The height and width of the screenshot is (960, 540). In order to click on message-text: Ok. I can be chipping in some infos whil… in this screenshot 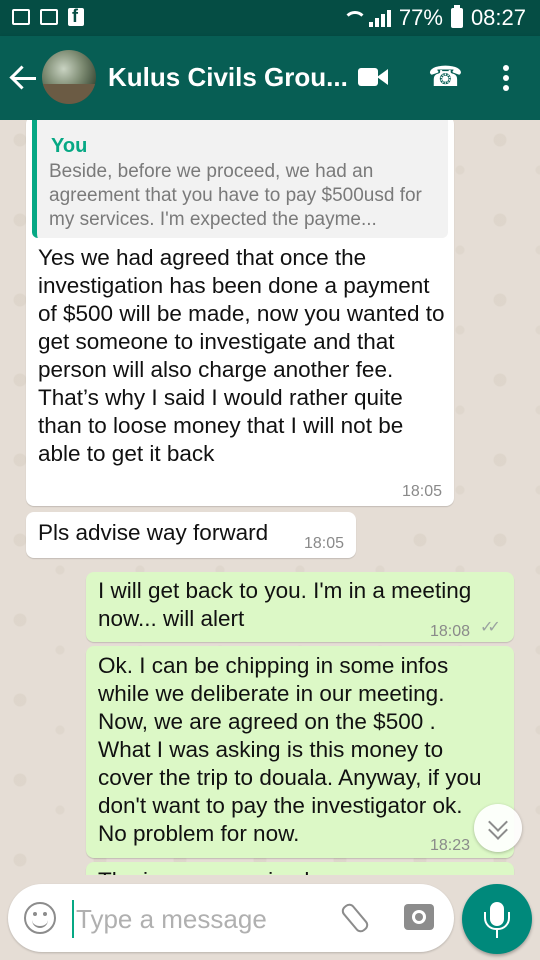, I will do `click(290, 749)`.